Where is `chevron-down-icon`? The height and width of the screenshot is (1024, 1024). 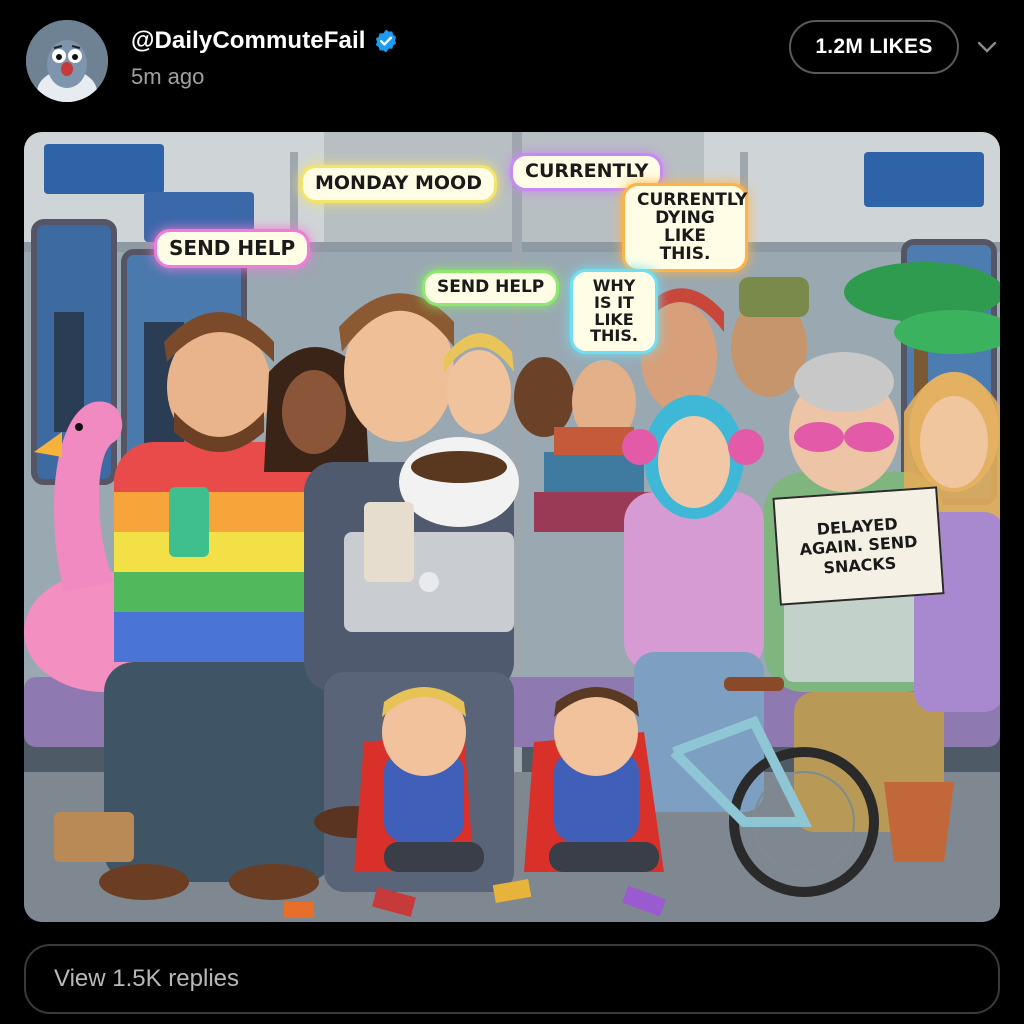 chevron-down-icon is located at coordinates (987, 47).